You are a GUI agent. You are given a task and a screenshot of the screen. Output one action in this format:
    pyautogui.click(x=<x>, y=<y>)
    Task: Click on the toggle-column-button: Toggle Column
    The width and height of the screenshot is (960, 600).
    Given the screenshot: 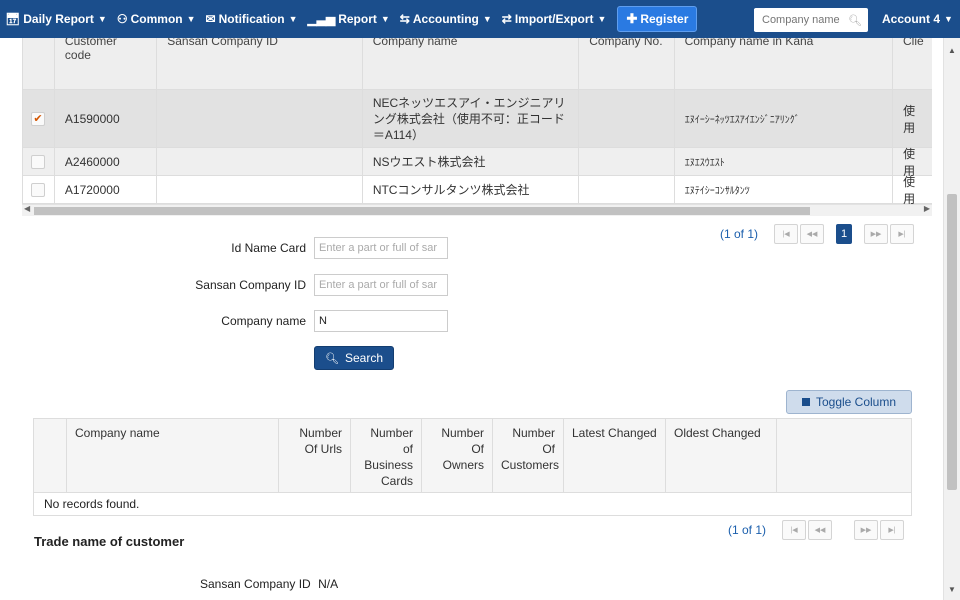 What is the action you would take?
    pyautogui.click(x=849, y=402)
    